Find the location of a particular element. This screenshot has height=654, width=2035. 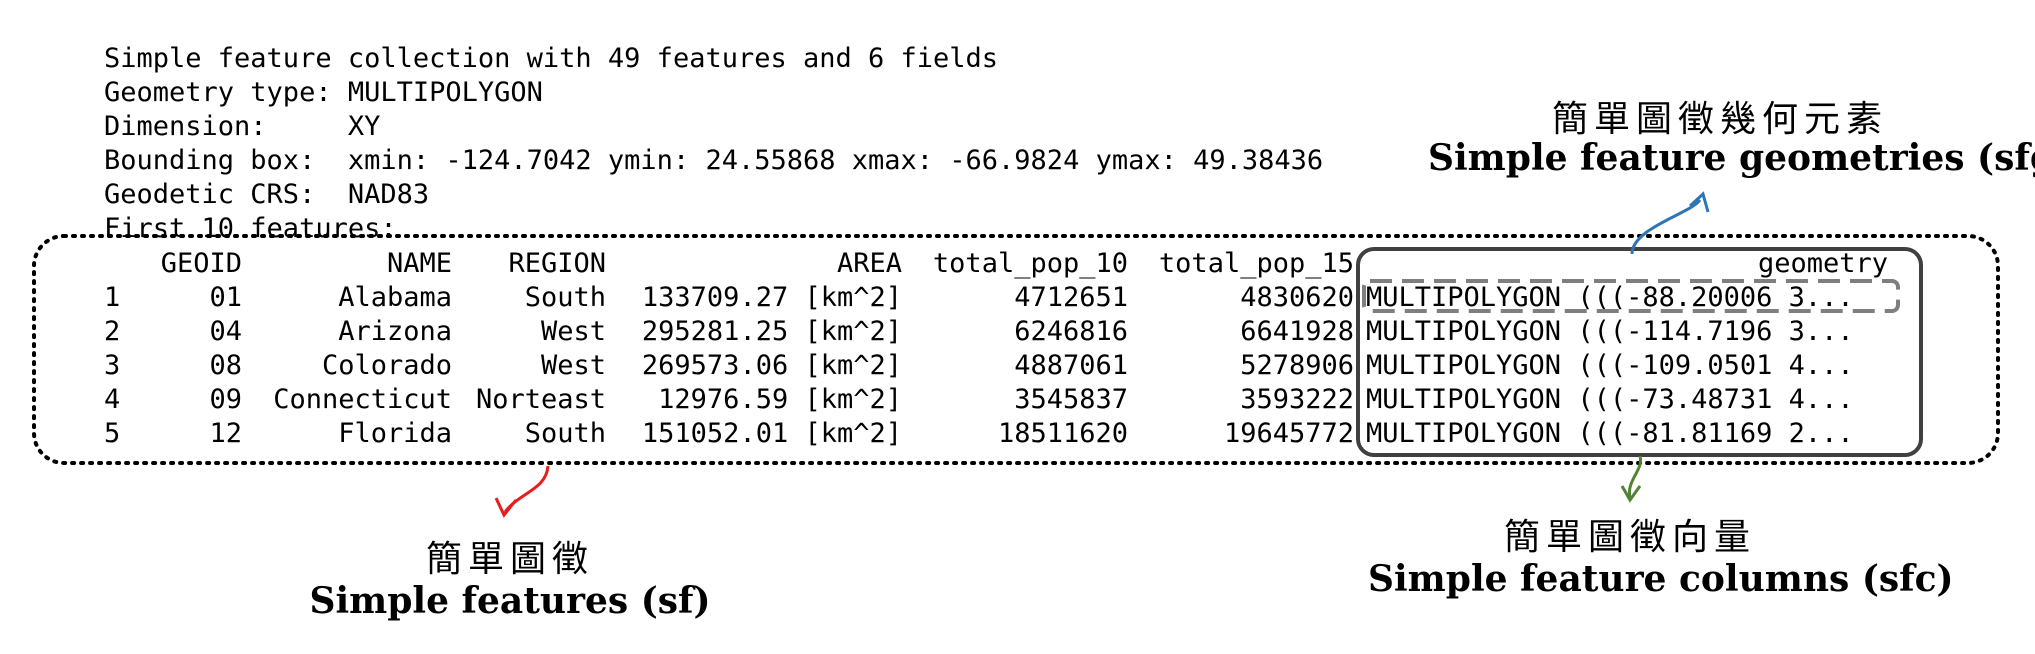

sfg-label-en: Simple feature geometries (sfg) is located at coordinates (1731, 158).